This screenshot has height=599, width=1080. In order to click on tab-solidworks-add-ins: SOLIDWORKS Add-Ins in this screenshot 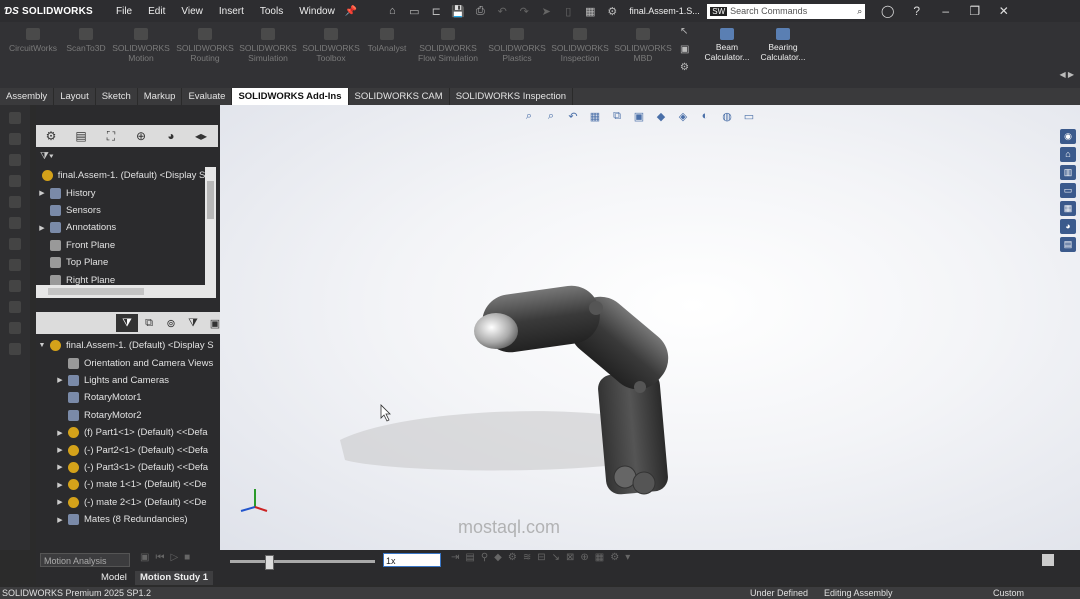, I will do `click(290, 96)`.